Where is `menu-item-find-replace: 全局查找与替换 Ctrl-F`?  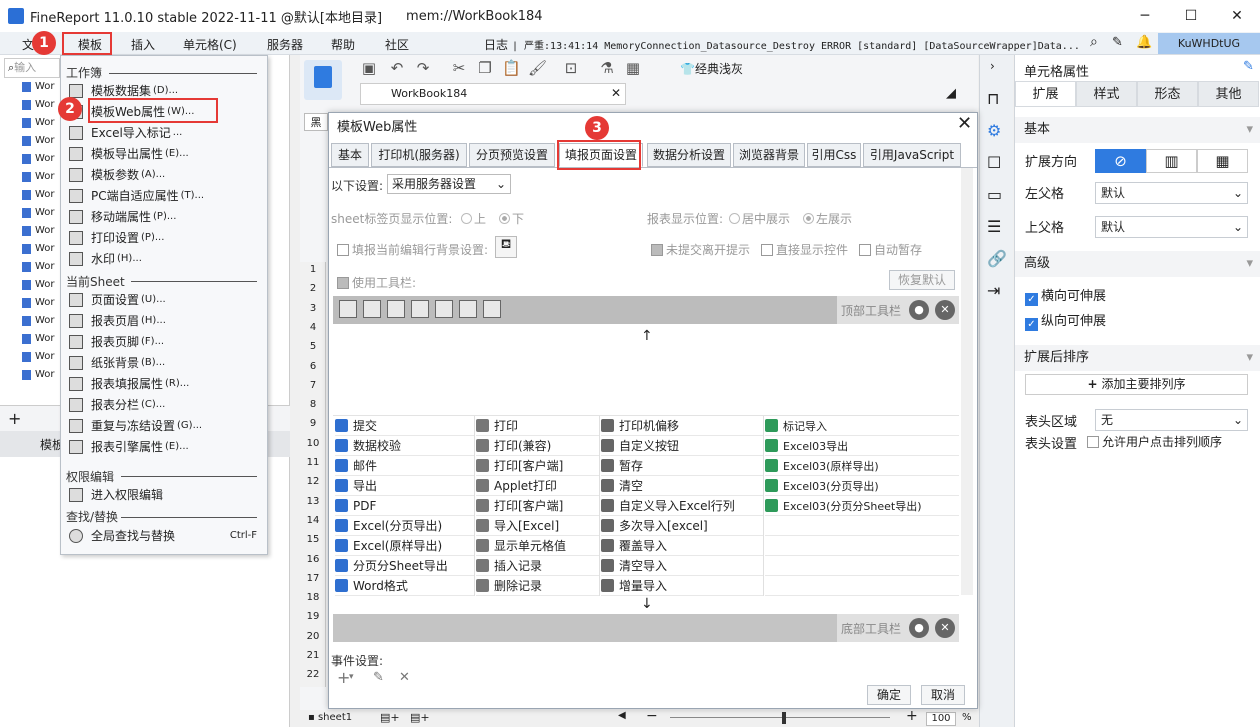
menu-item-find-replace: 全局查找与替换 Ctrl-F is located at coordinates (164, 535).